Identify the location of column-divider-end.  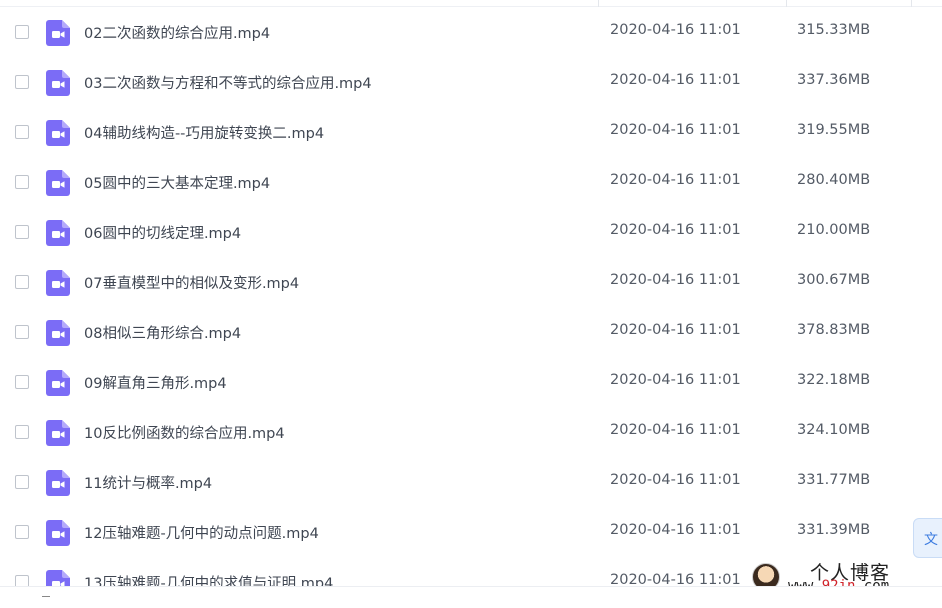
(911, 3).